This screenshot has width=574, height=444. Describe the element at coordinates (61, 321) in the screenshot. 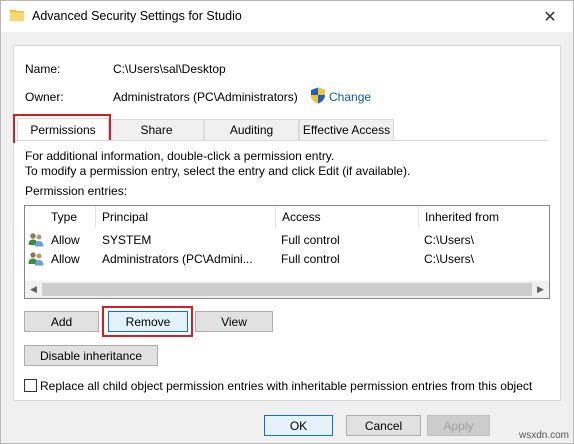

I see `add-button: Add` at that location.